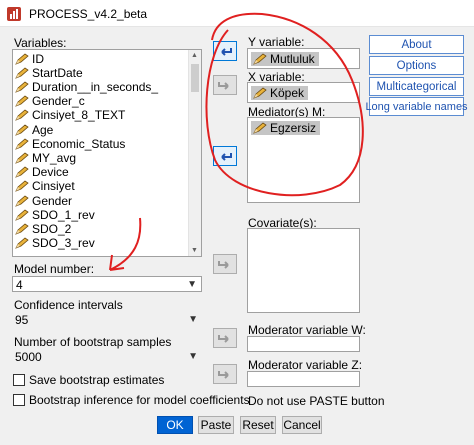  What do you see at coordinates (287, 93) in the screenshot?
I see `x-variable-value: Köpek` at bounding box center [287, 93].